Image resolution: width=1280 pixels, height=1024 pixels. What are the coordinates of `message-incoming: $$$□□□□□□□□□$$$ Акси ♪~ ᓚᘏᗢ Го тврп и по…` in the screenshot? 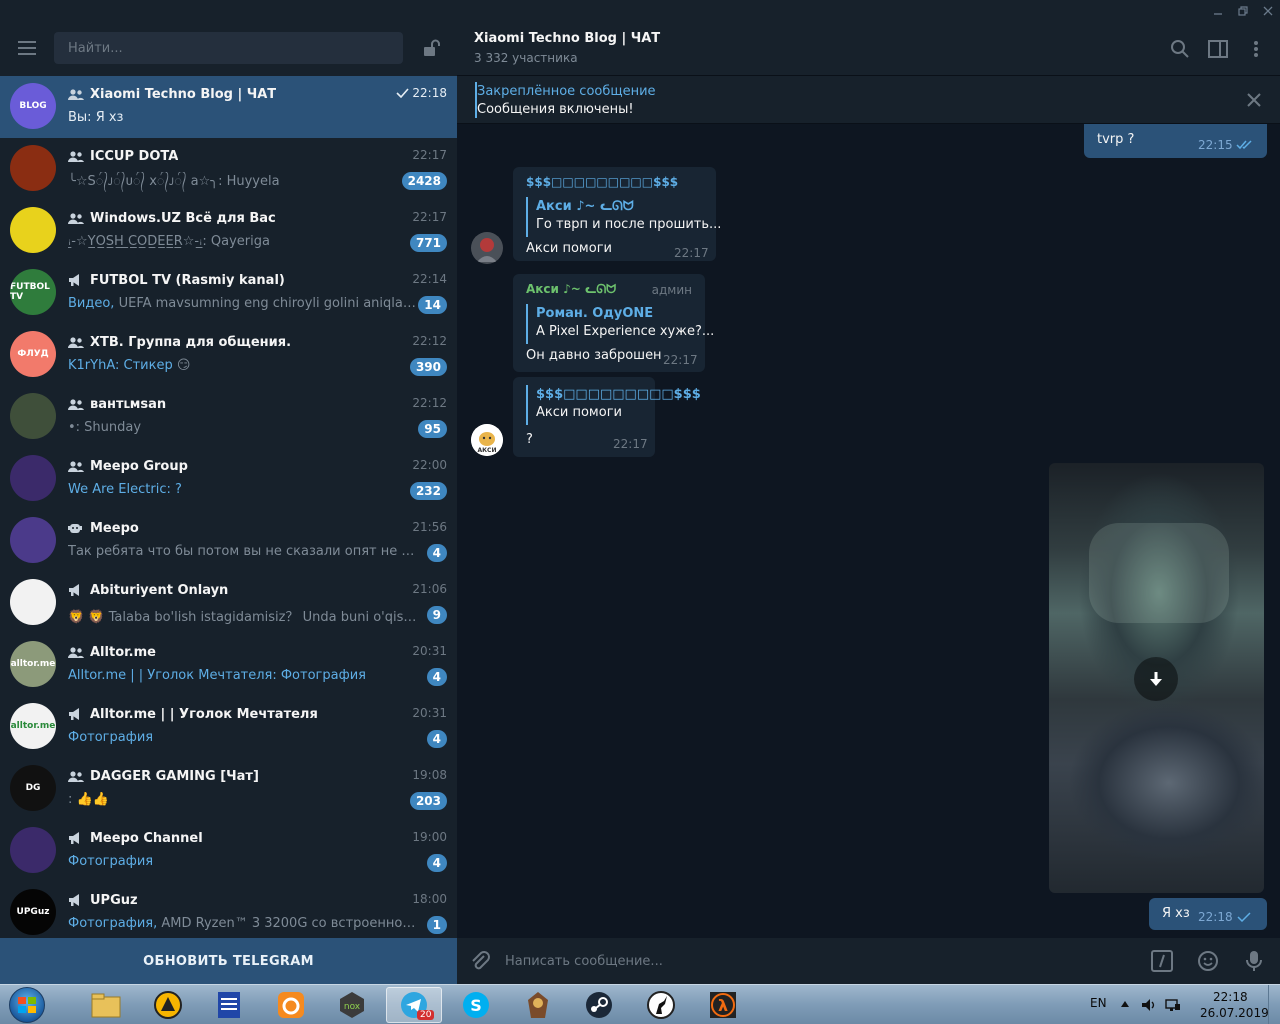 It's located at (617, 214).